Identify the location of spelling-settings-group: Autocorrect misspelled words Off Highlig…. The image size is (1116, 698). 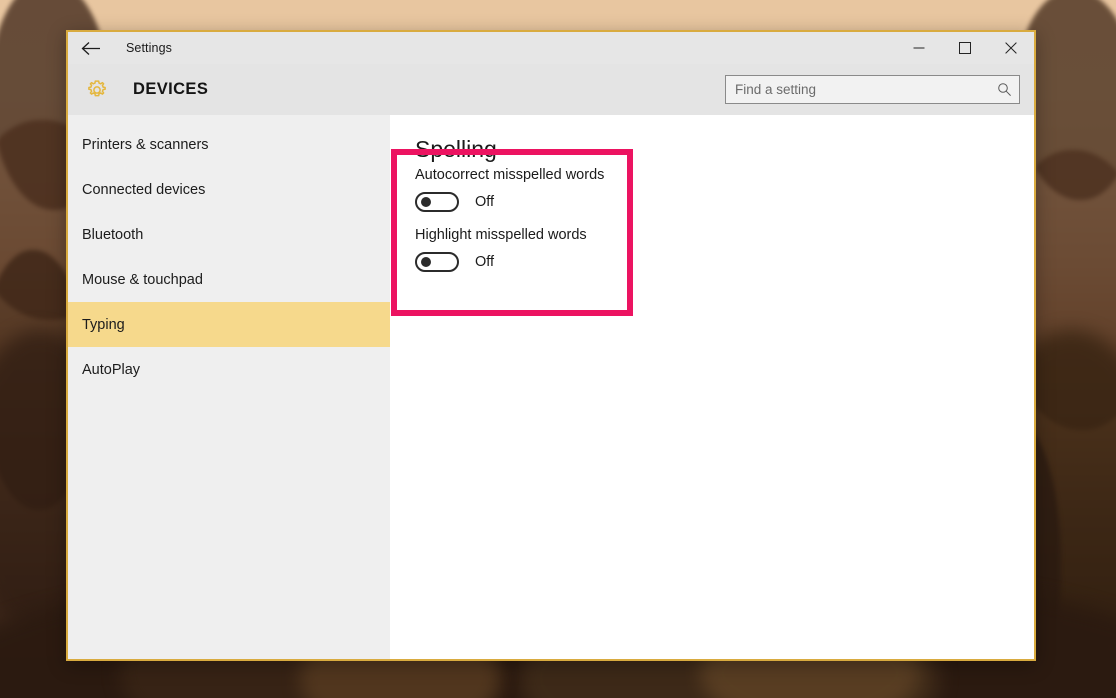
(515, 219).